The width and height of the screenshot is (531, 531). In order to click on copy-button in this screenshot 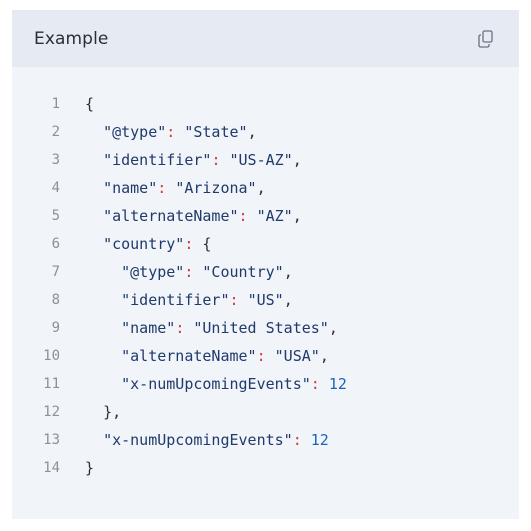, I will do `click(486, 39)`.